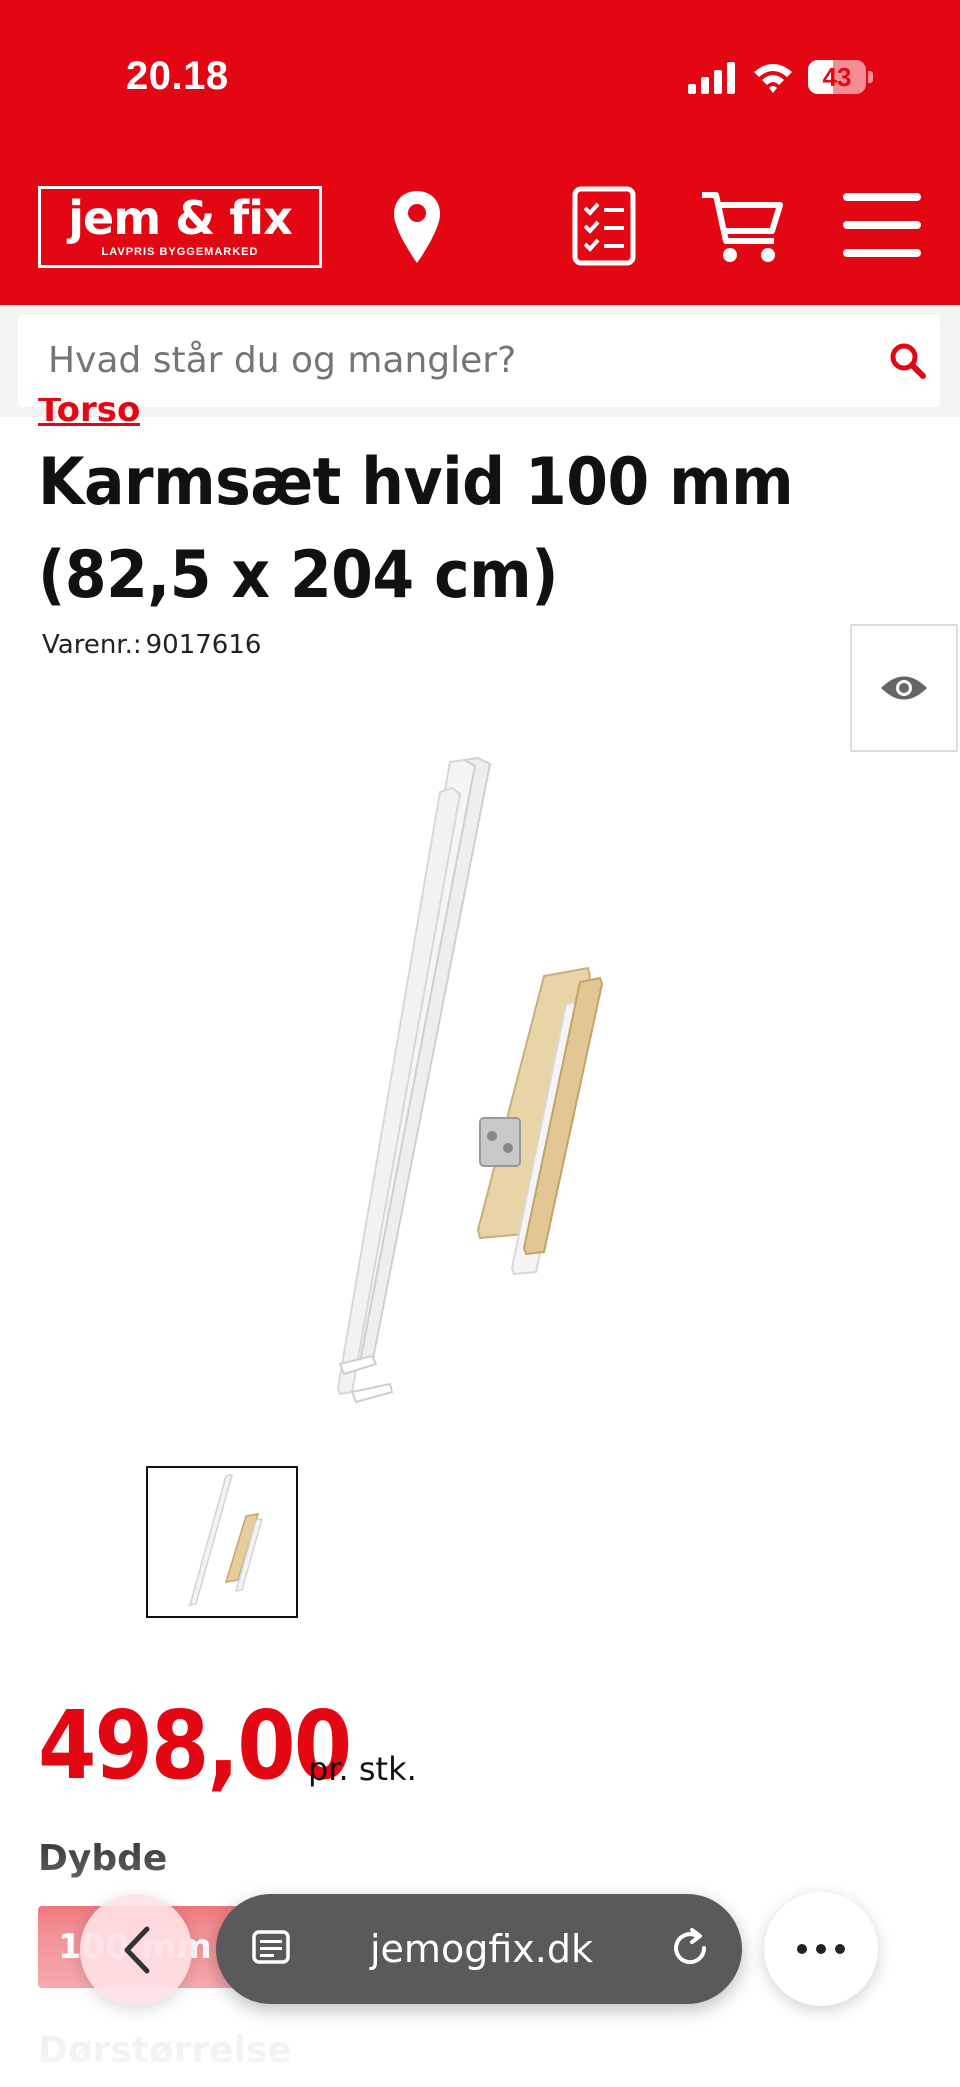  What do you see at coordinates (226, 1540) in the screenshot?
I see `thumbnail-image` at bounding box center [226, 1540].